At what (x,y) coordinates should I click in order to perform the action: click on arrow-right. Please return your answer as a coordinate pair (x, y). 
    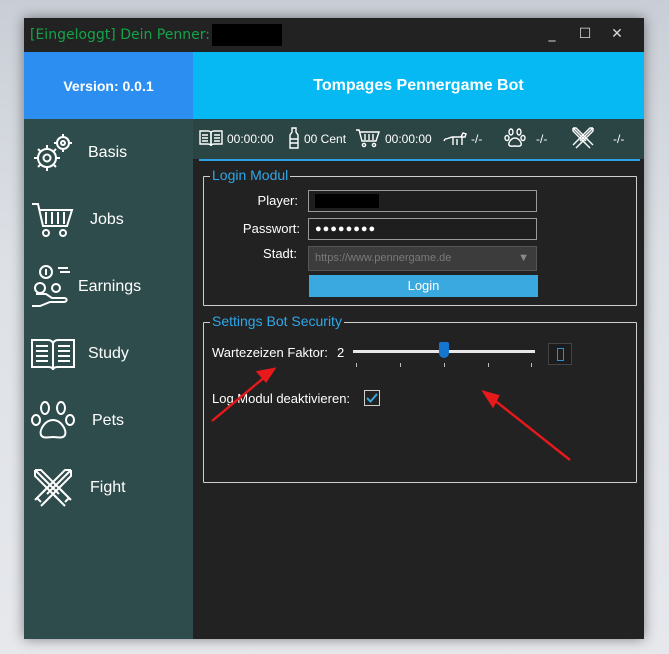
    Looking at the image, I should click on (531, 429).